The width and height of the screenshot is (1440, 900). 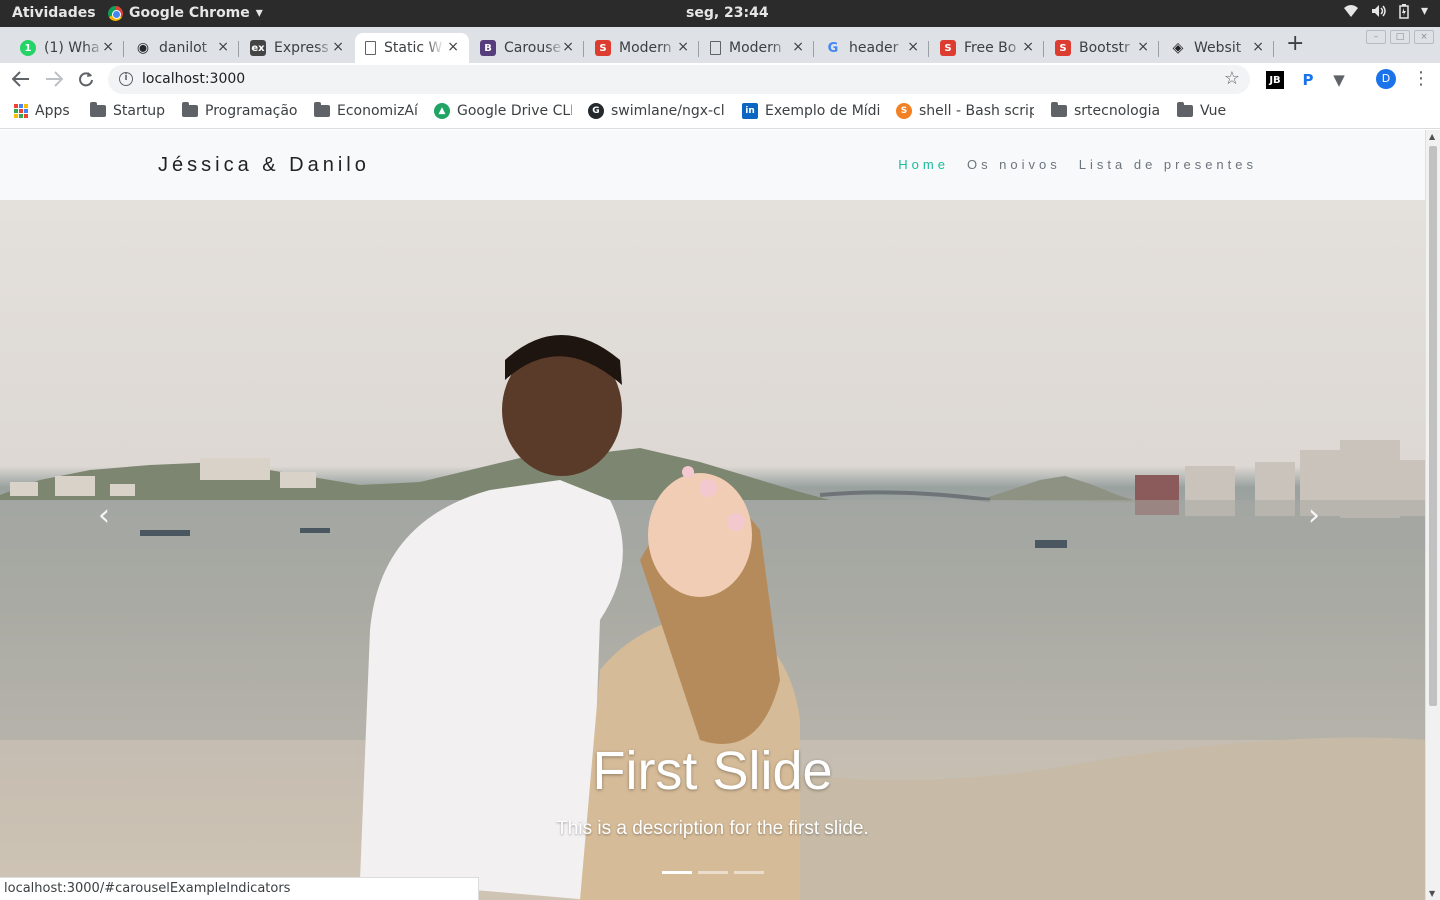 I want to click on bookmark-item: Programação, so click(x=239, y=110).